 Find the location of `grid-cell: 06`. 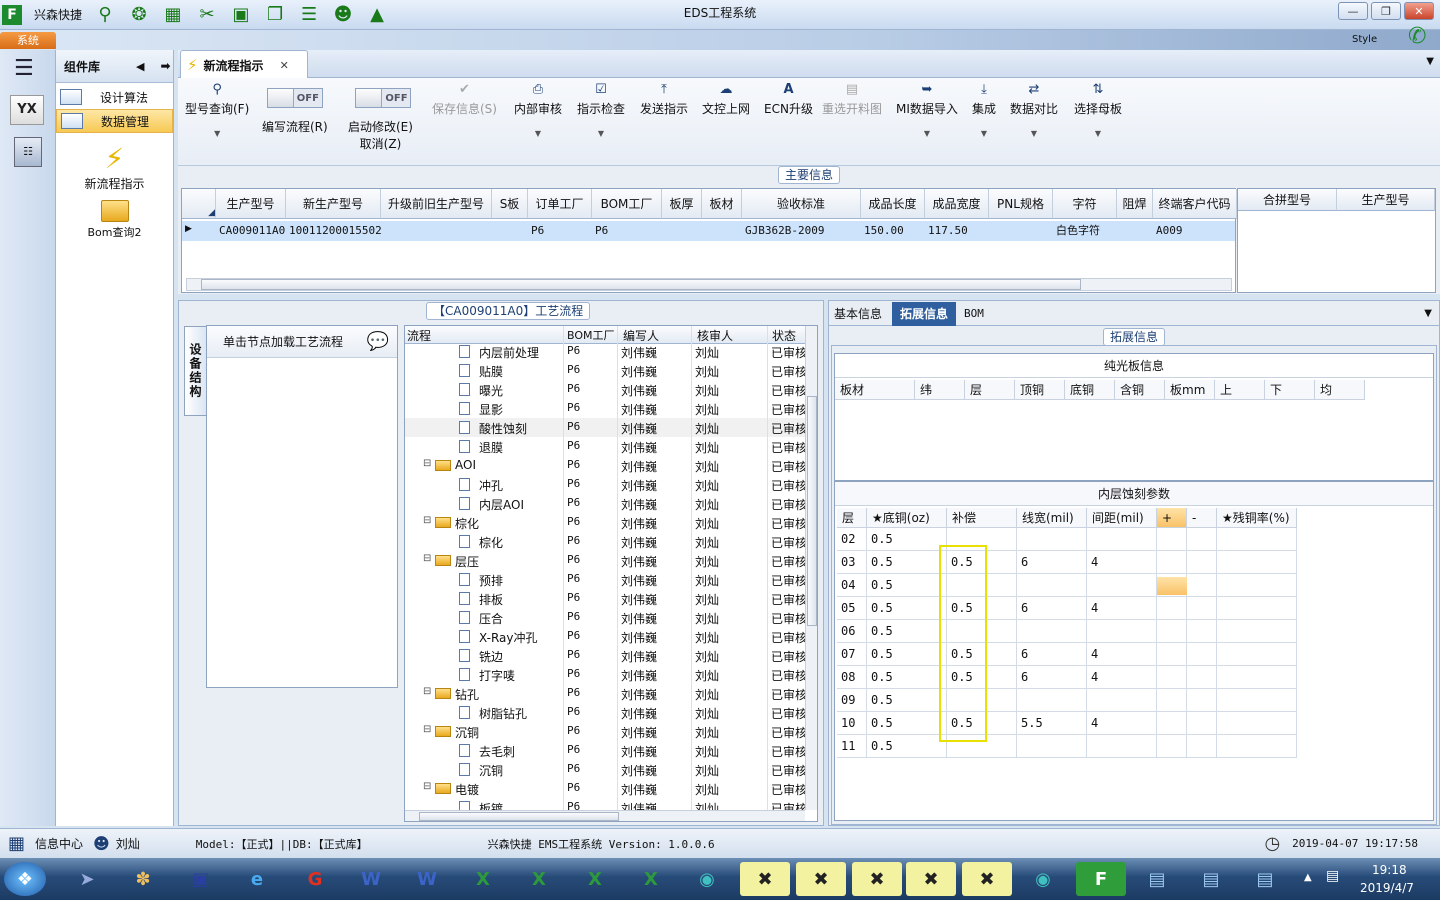

grid-cell: 06 is located at coordinates (852, 631).